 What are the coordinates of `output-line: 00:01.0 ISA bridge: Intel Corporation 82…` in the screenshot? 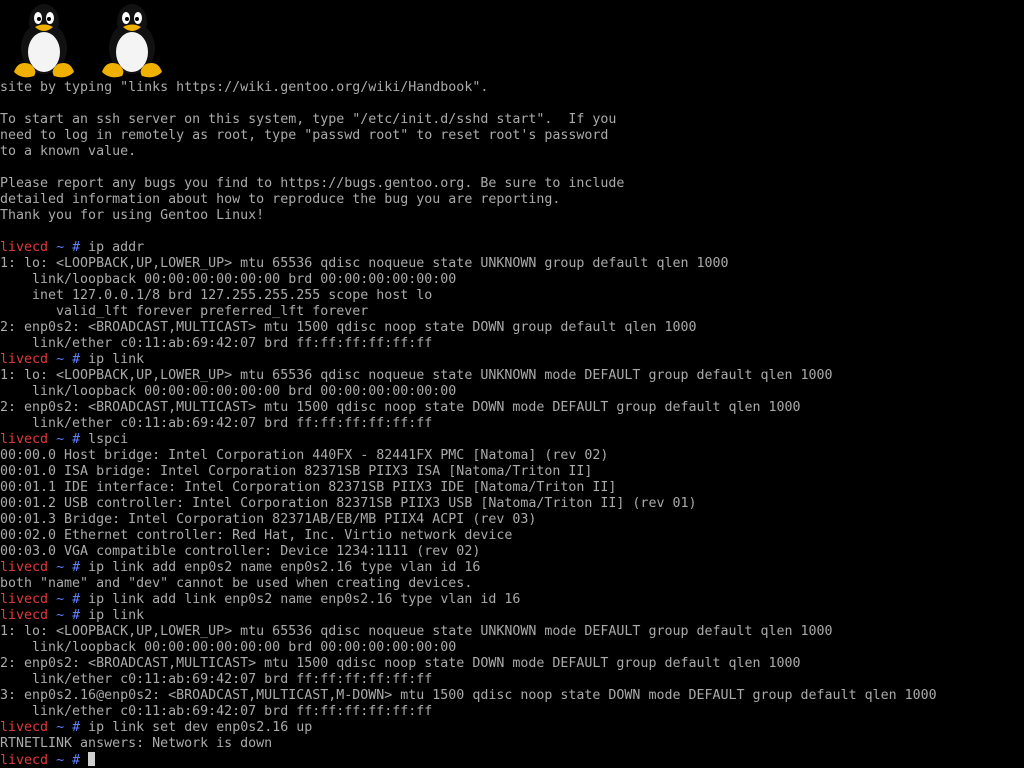 It's located at (296, 471).